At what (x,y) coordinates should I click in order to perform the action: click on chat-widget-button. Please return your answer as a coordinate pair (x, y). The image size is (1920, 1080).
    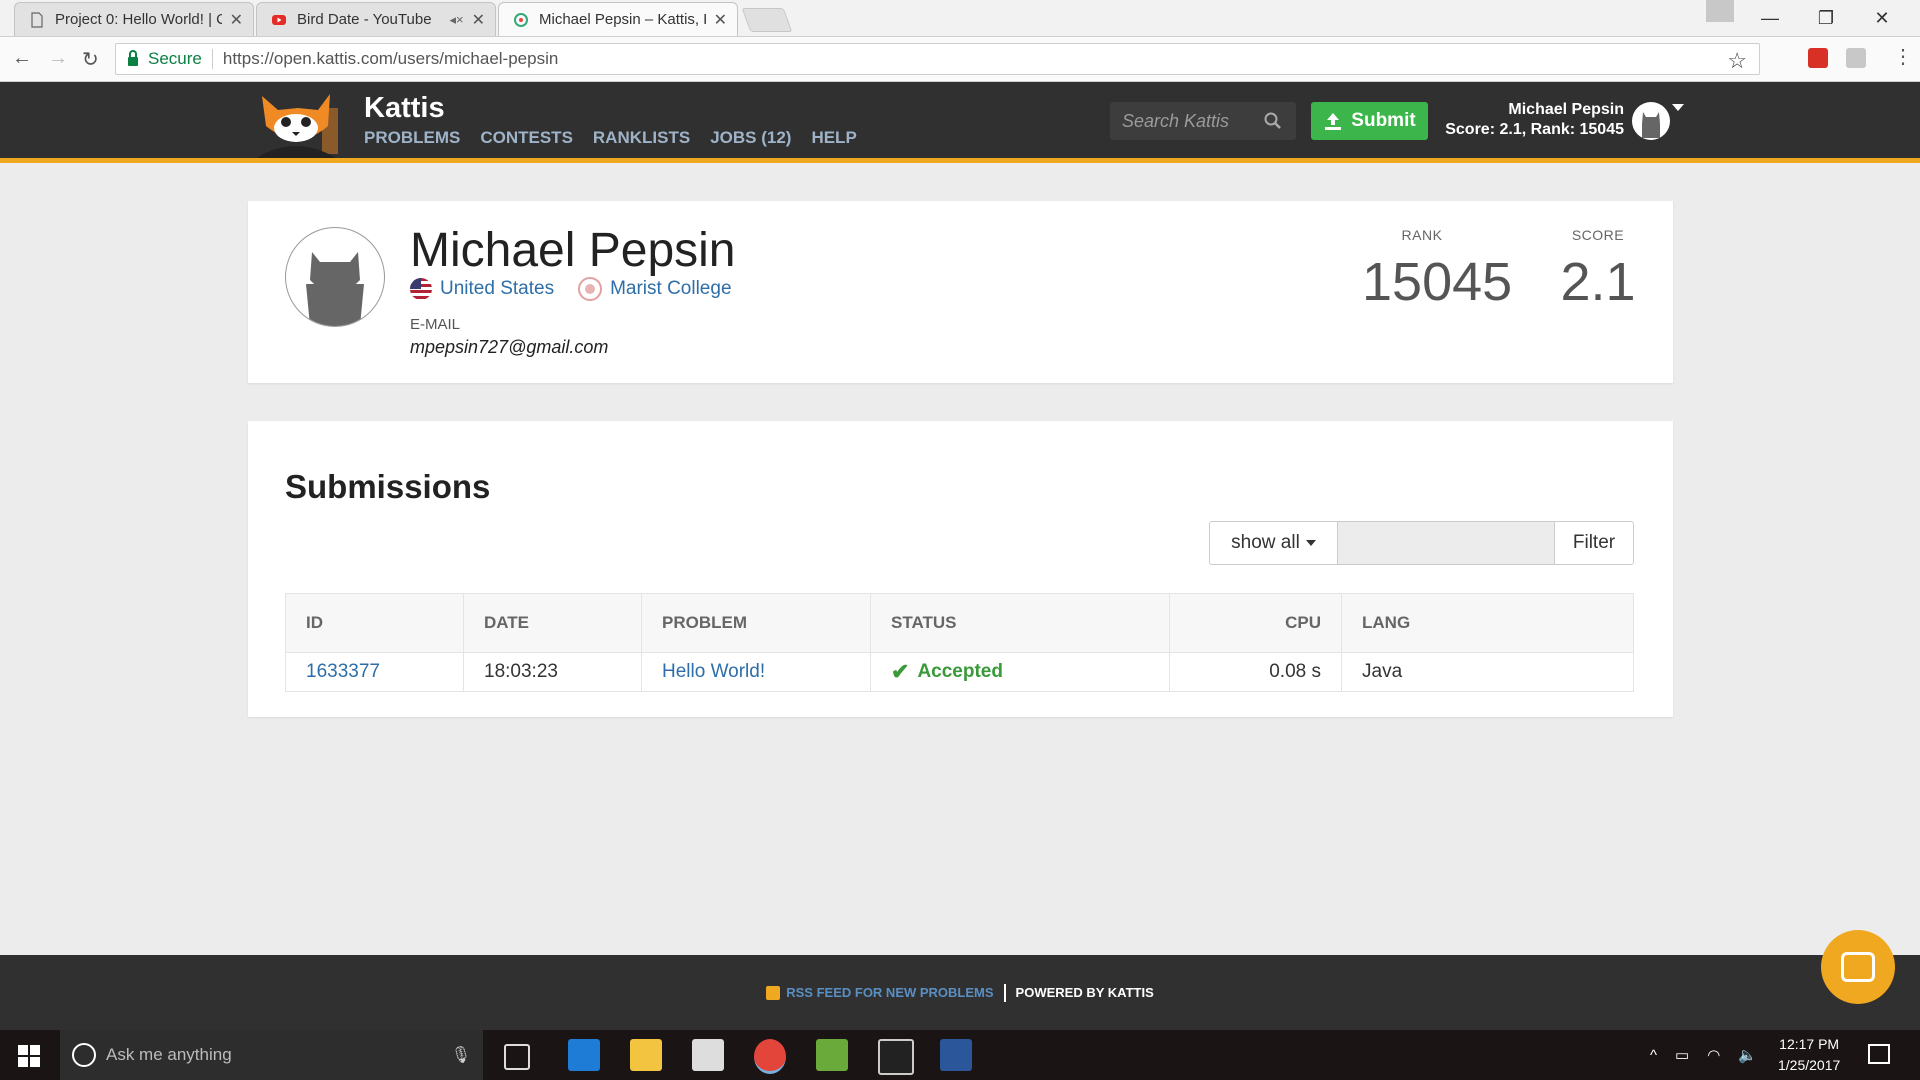
    Looking at the image, I should click on (1858, 967).